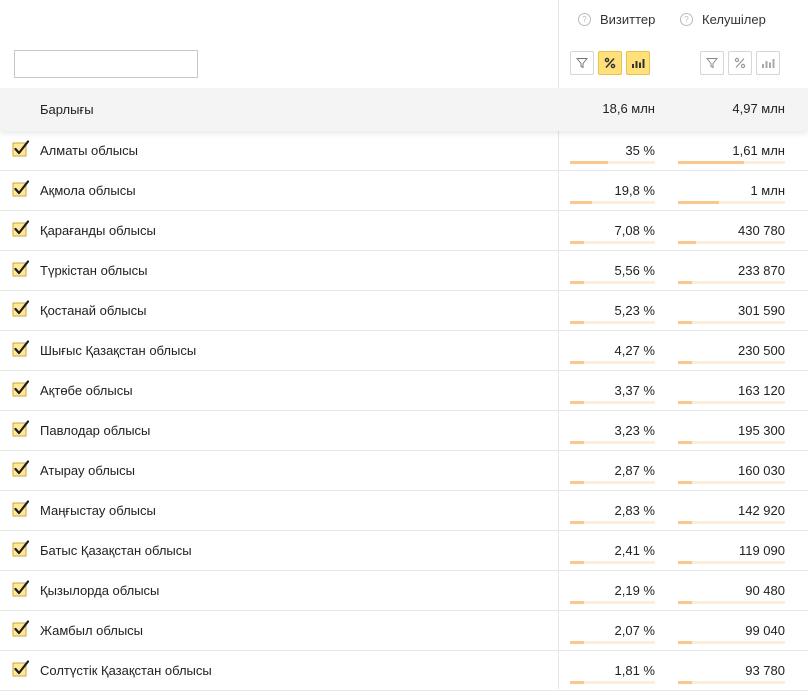 The image size is (808, 691). What do you see at coordinates (758, 150) in the screenshot?
I see `users-value: 1,61 млн` at bounding box center [758, 150].